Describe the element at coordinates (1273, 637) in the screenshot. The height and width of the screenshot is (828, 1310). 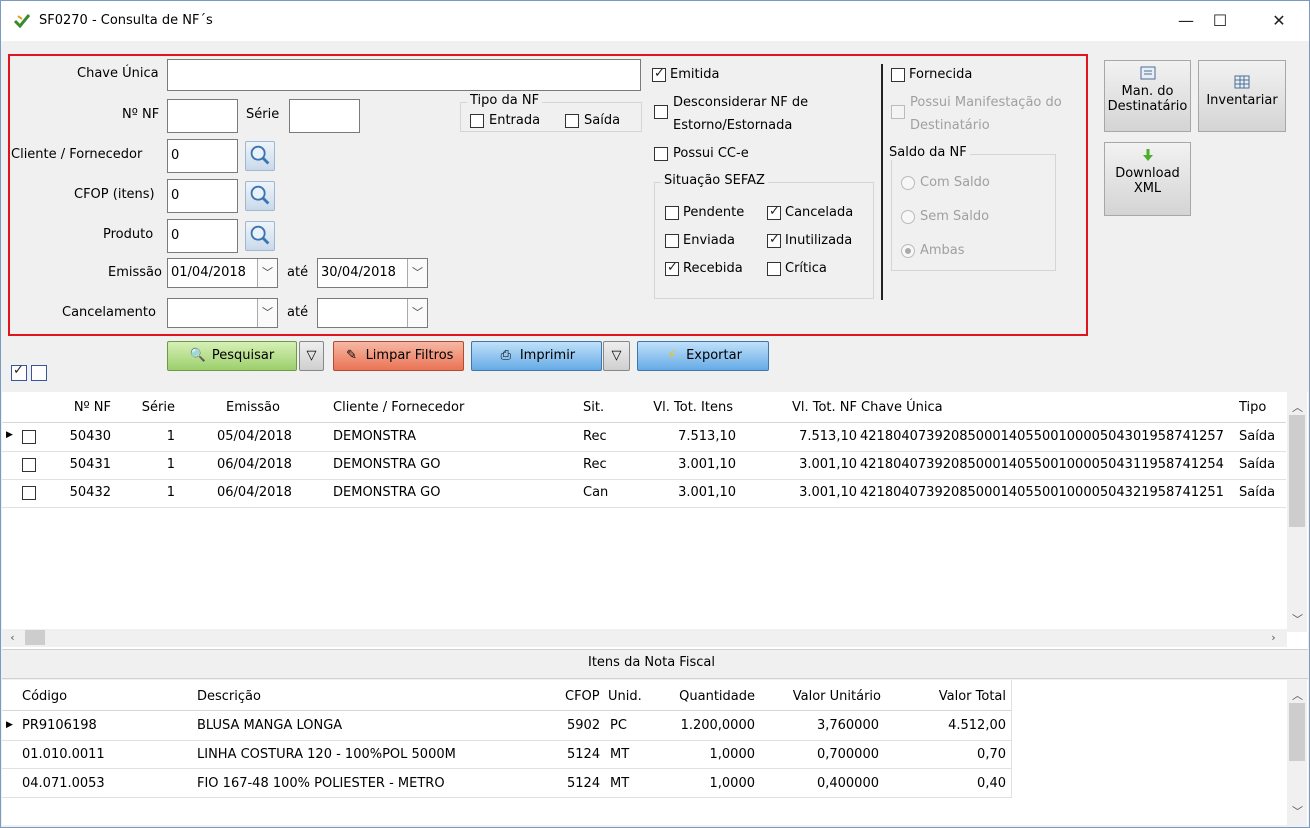
I see `scroll-right-icon: ›` at that location.